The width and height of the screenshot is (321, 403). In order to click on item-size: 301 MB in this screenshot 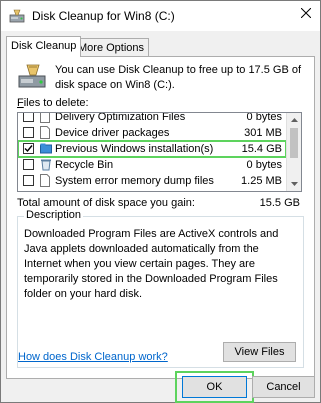, I will do `click(263, 133)`.